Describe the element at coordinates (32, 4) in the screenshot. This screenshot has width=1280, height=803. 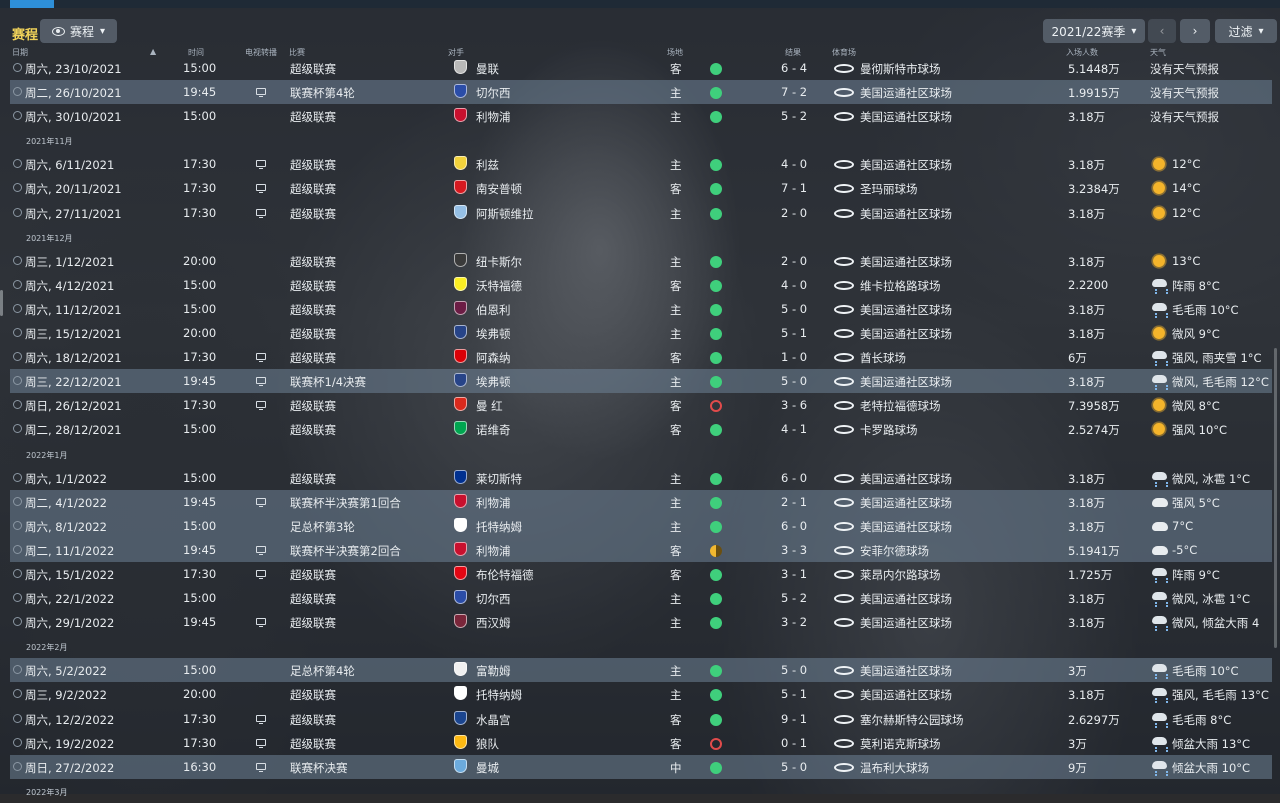
I see `tab-active` at that location.